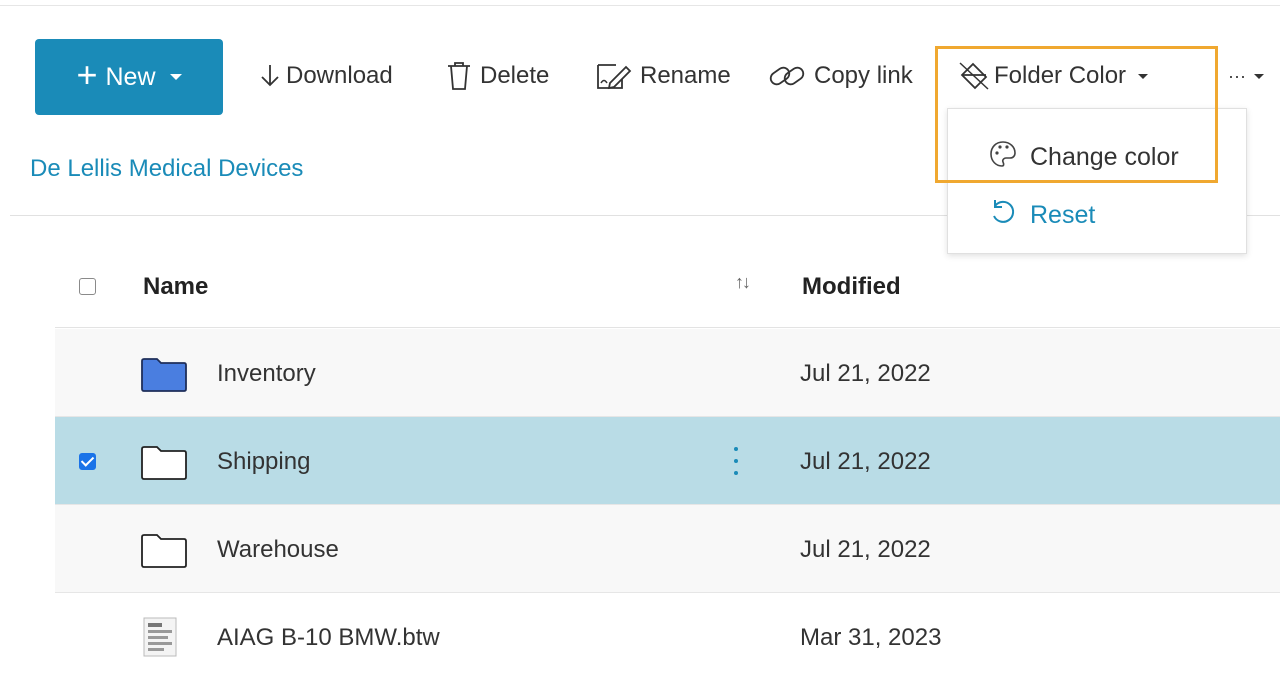  What do you see at coordinates (515, 75) in the screenshot?
I see `delete-label: Delete` at bounding box center [515, 75].